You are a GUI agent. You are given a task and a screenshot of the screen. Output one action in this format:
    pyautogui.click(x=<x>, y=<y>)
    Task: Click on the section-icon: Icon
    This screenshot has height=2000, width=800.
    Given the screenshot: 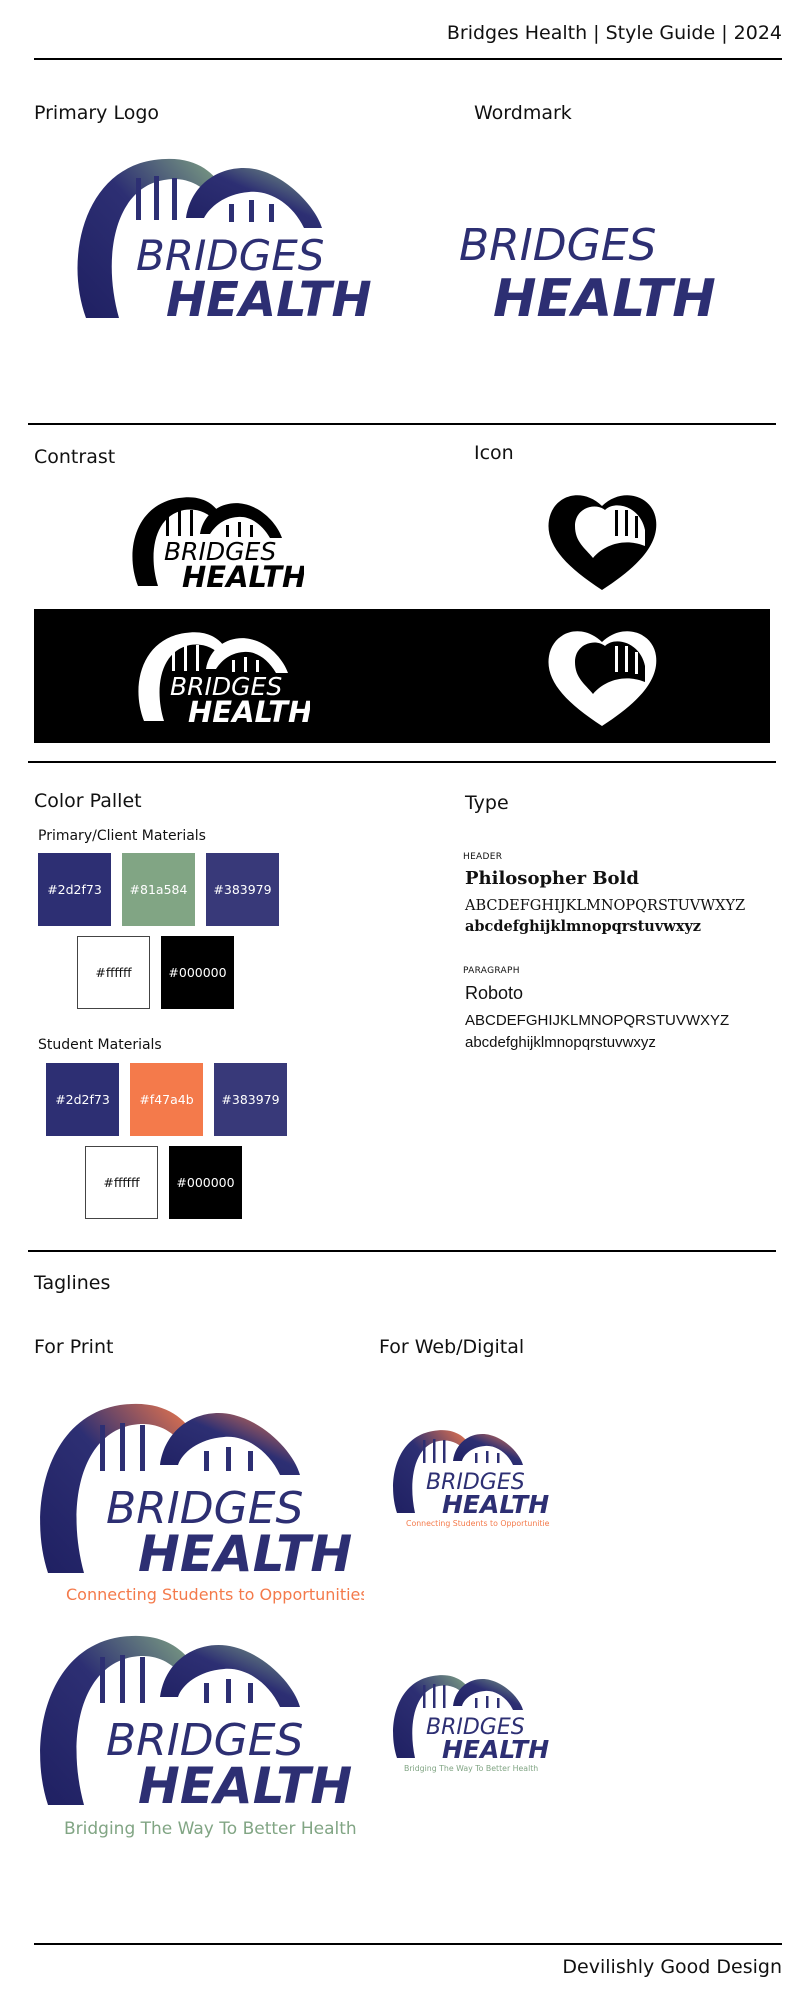 What is the action you would take?
    pyautogui.click(x=494, y=453)
    